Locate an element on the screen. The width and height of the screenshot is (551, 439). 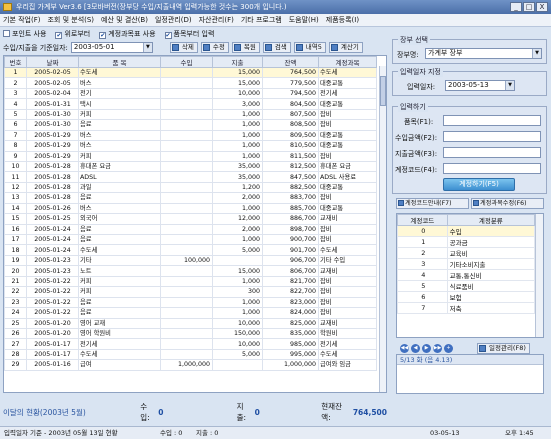
table-row: 15 2005-01-25 외국어 12,000 886,700 교재비 is located at coordinates (190, 219).